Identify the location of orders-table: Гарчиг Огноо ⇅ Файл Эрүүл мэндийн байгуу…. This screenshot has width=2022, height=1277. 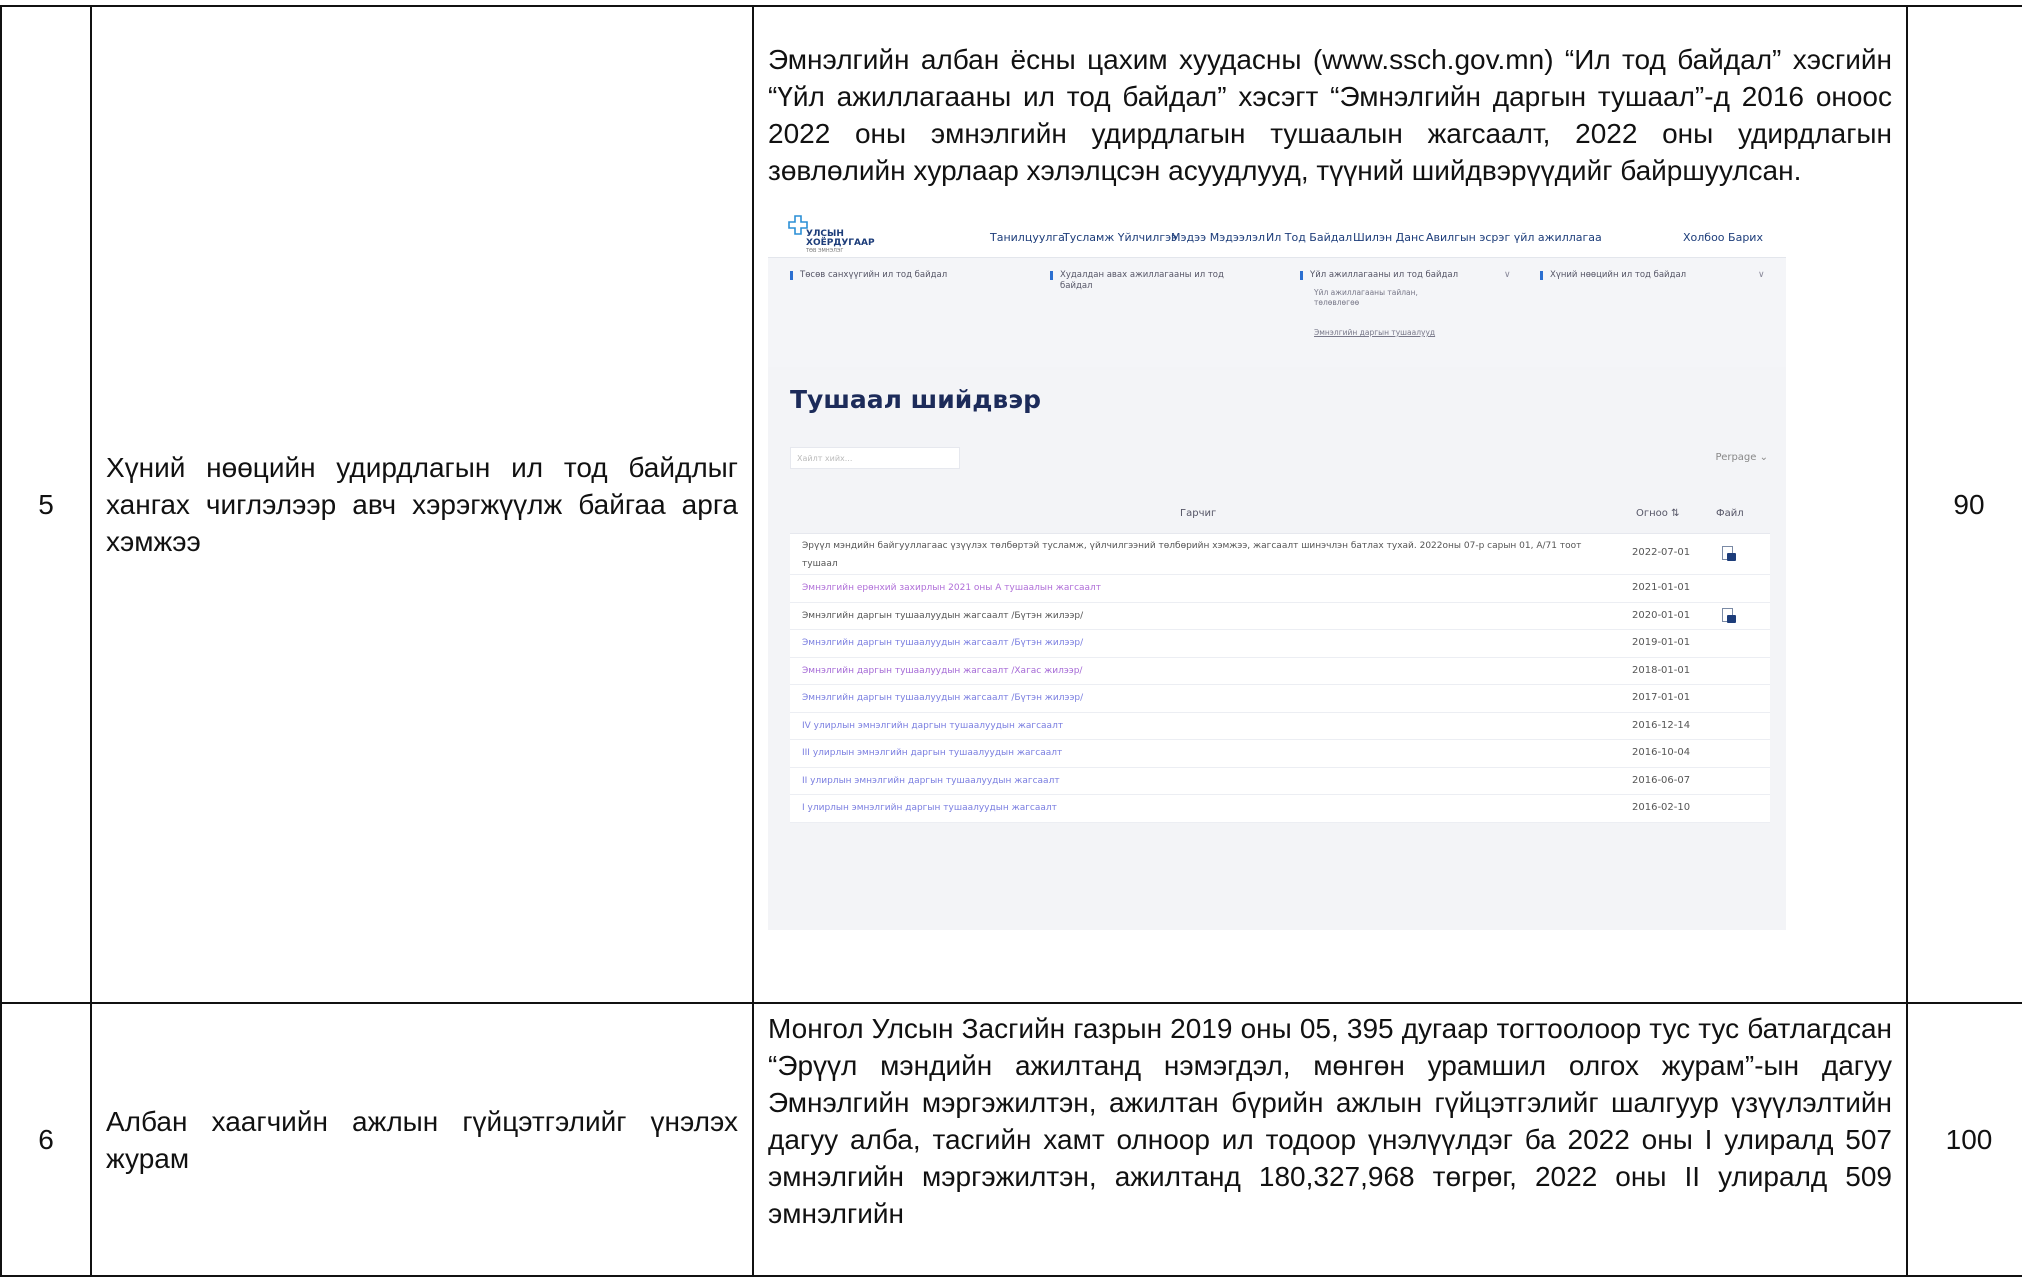
(1280, 660).